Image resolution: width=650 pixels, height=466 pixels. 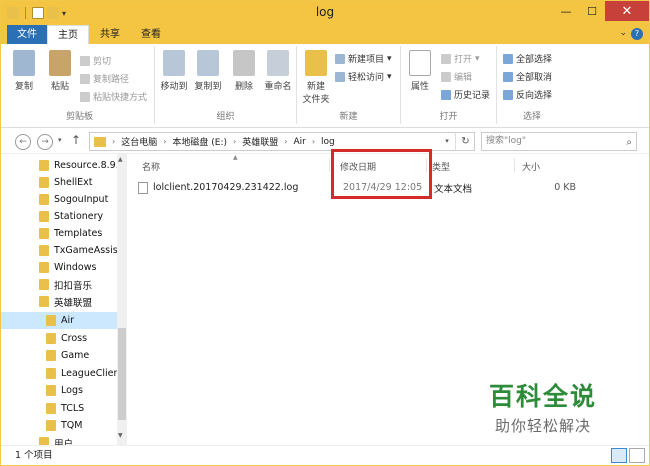 I want to click on scrollbar-thumb, so click(x=122, y=374).